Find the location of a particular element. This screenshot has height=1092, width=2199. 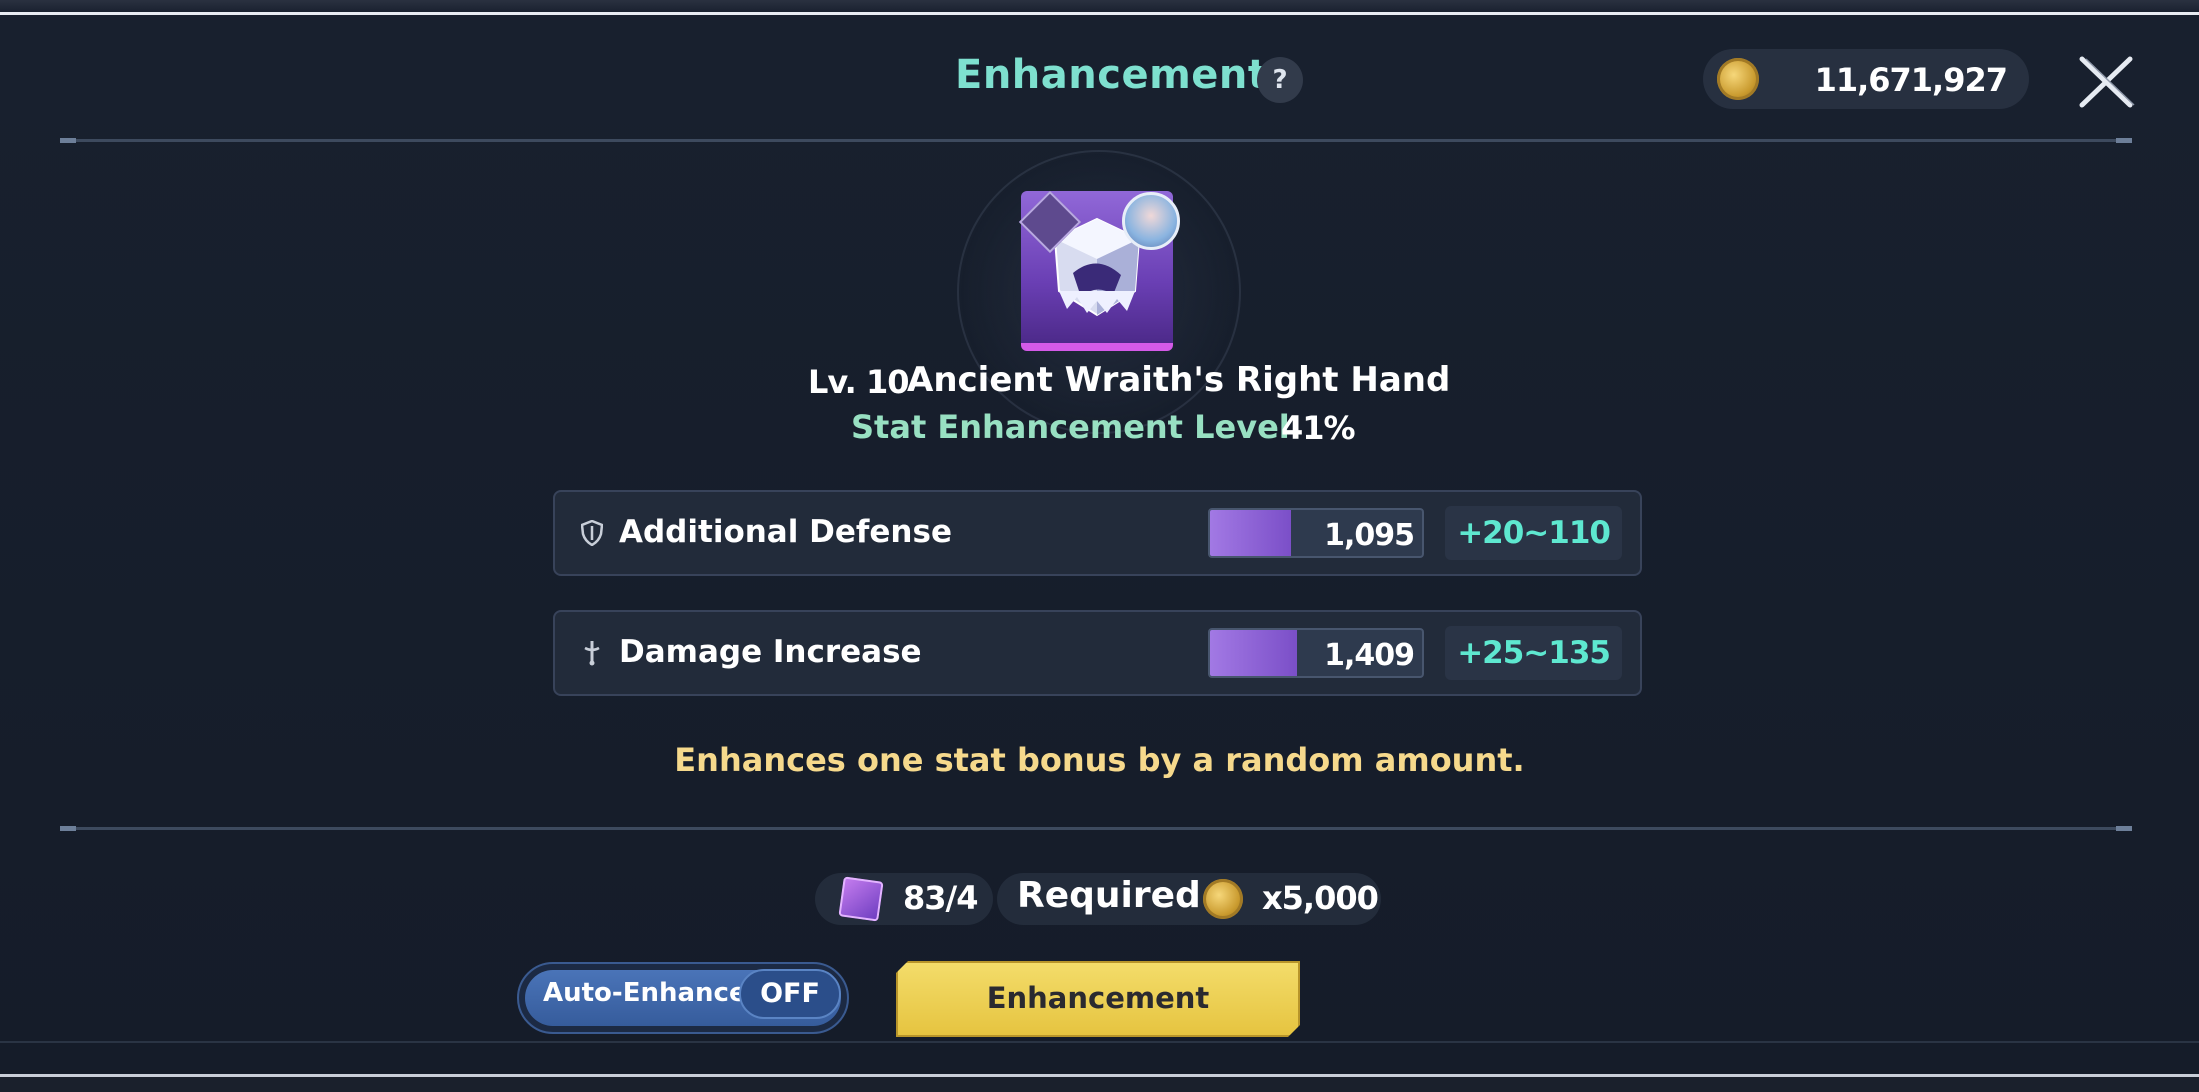

stat-row-additional-defense: Additional Defense 1,095 +20~110 is located at coordinates (1097, 533).